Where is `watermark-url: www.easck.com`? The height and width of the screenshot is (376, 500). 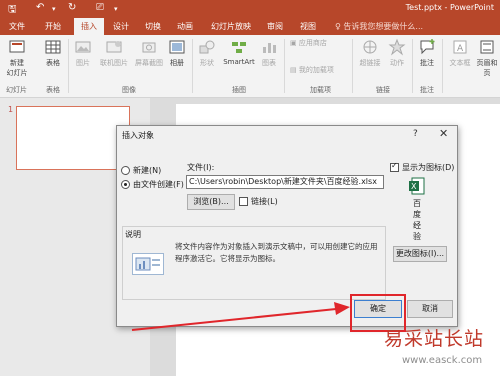 watermark-url: www.easck.com is located at coordinates (442, 360).